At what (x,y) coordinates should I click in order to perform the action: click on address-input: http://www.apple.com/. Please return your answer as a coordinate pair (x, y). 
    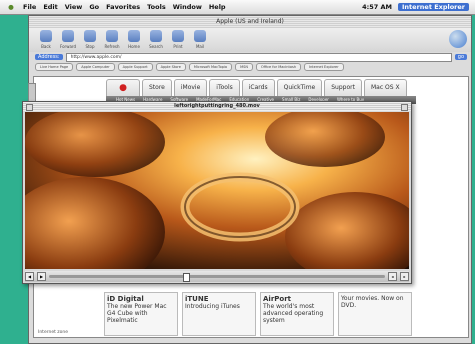
    Looking at the image, I should click on (258, 57).